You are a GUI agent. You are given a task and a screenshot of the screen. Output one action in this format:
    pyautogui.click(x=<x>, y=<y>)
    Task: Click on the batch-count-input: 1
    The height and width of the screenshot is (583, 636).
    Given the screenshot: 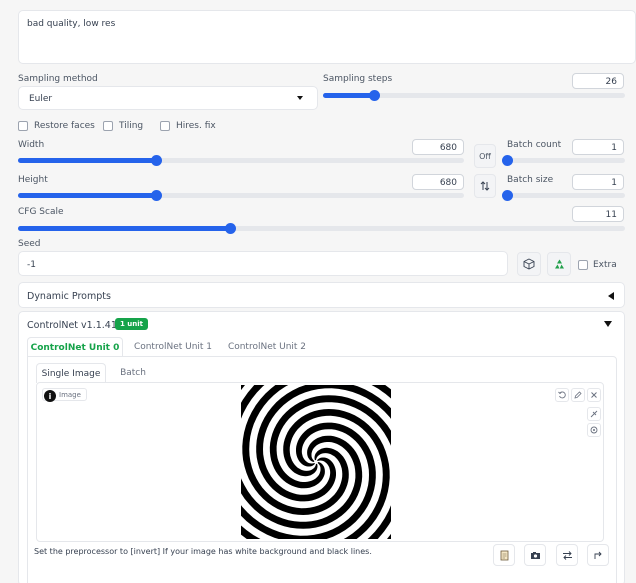 What is the action you would take?
    pyautogui.click(x=598, y=147)
    